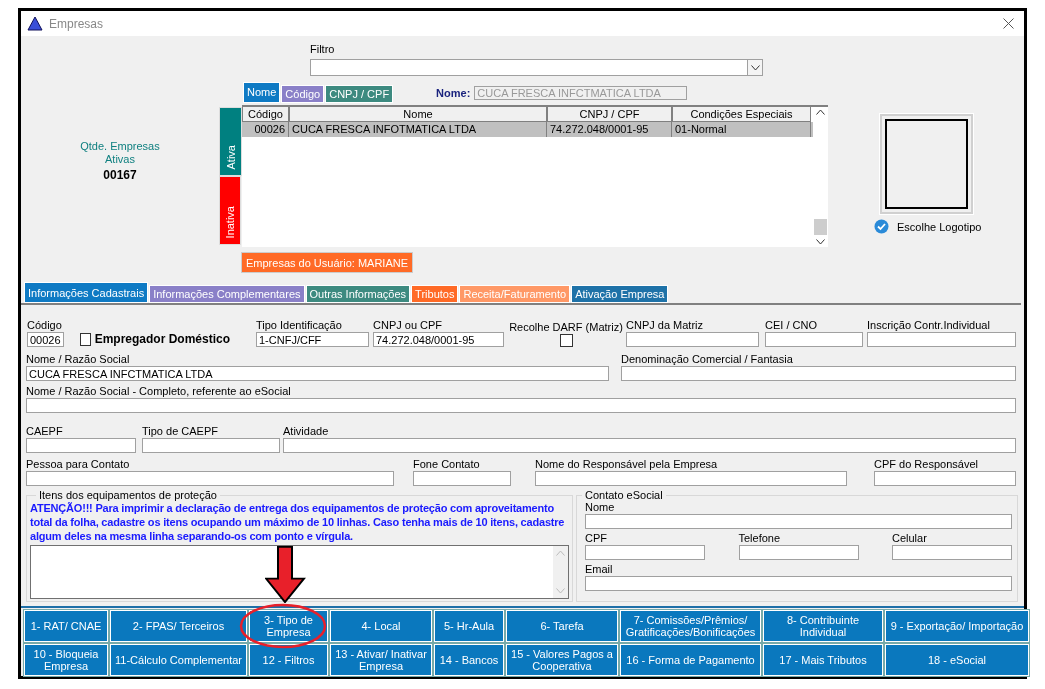  Describe the element at coordinates (453, 92) in the screenshot. I see `field-label: Nome:` at that location.